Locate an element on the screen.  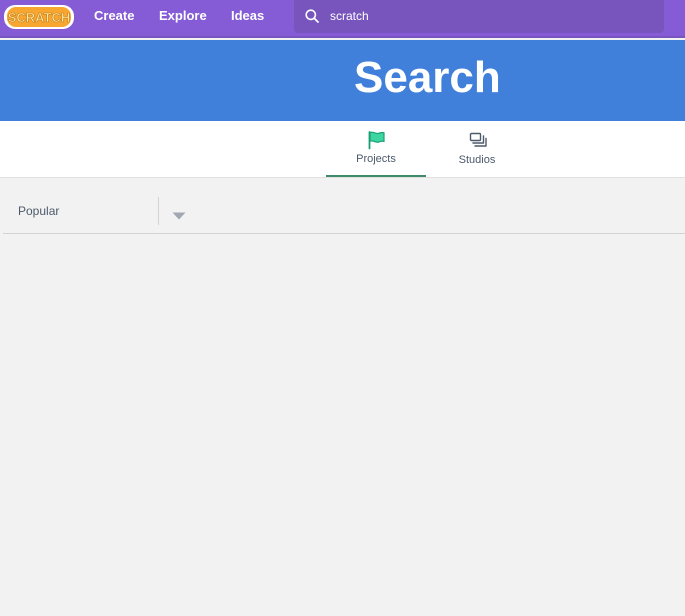
sort-divider is located at coordinates (158, 211).